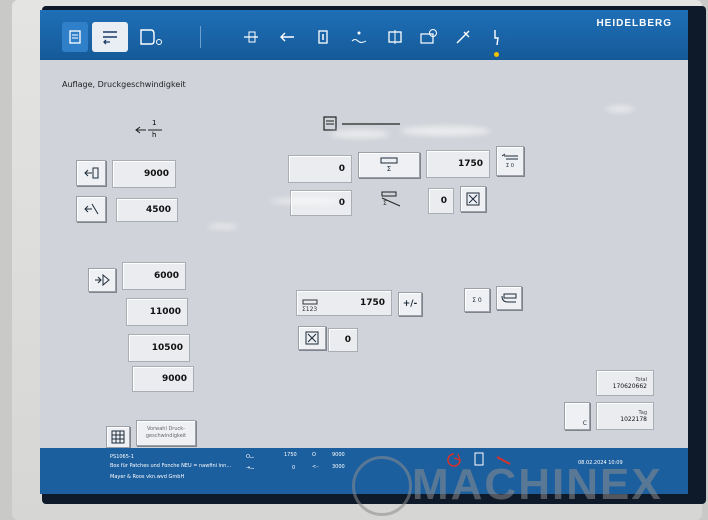 This screenshot has height=520, width=708. I want to click on ink-icon, so click(359, 37).